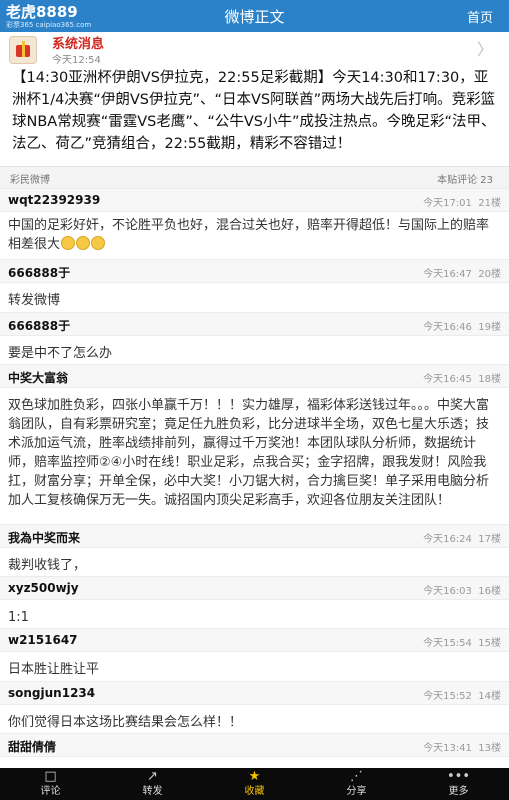 This screenshot has height=800, width=509. I want to click on forward-icon: ↗, so click(152, 776).